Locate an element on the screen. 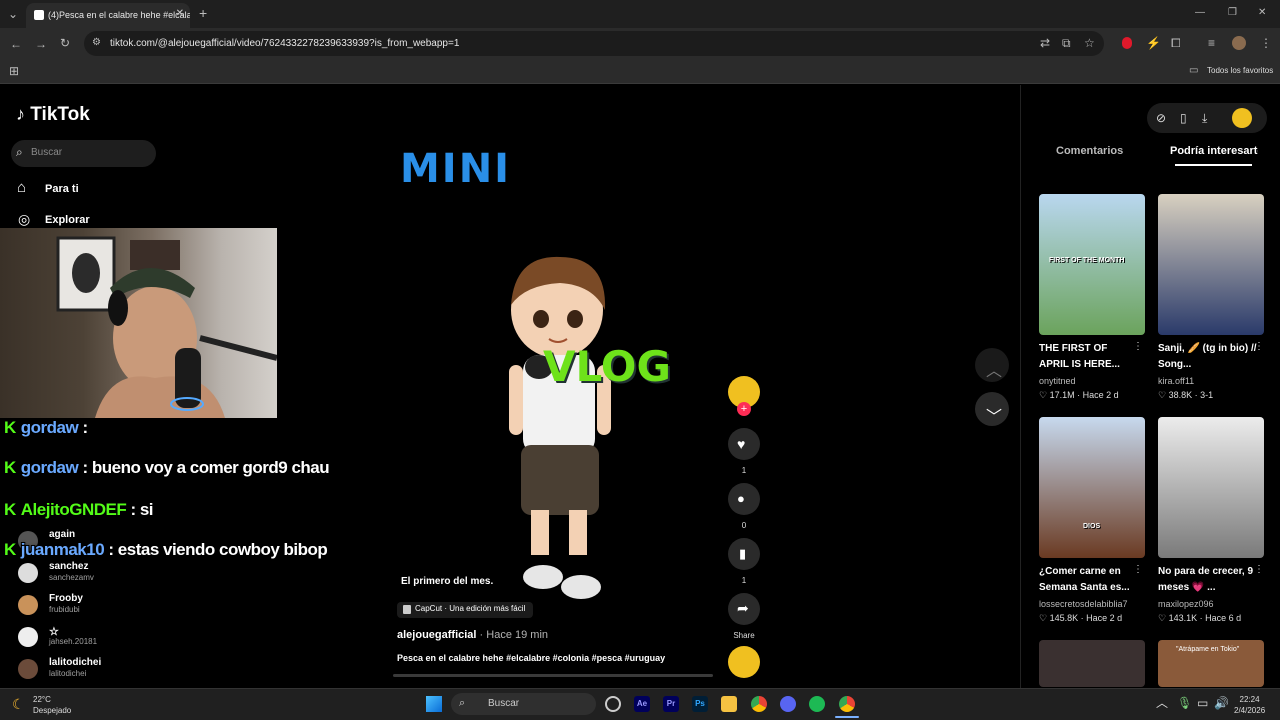 The width and height of the screenshot is (1280, 720). user-avatar is located at coordinates (1242, 118).